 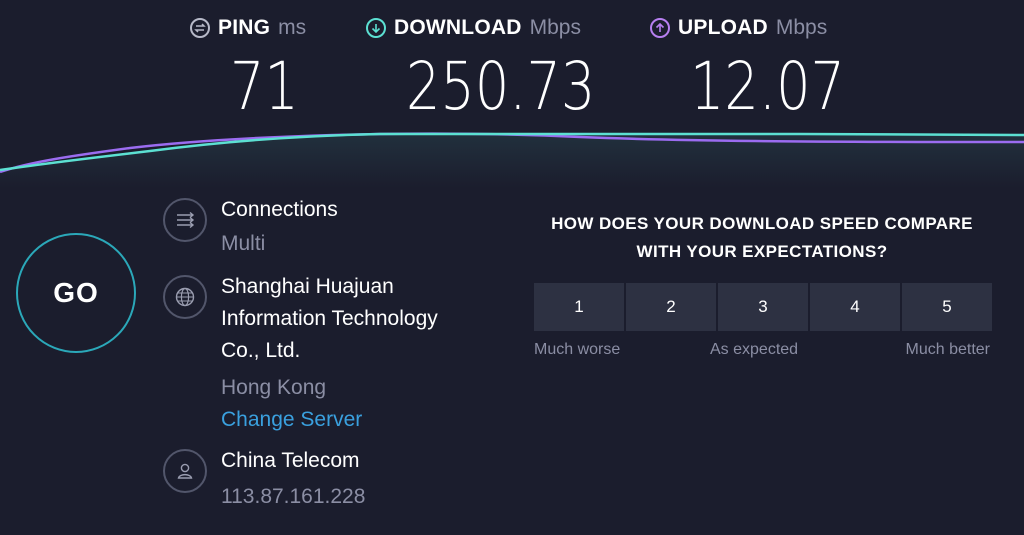 What do you see at coordinates (512, 160) in the screenshot?
I see `speed-graph` at bounding box center [512, 160].